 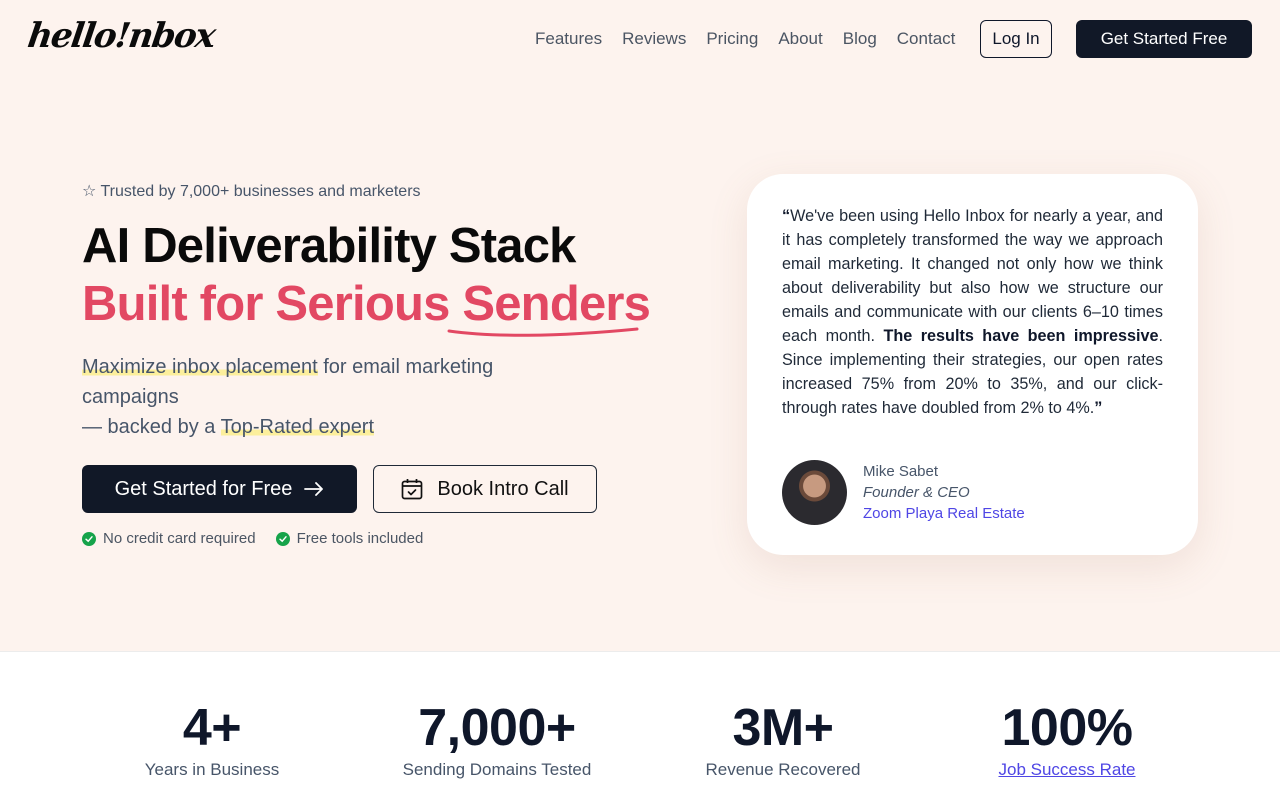 What do you see at coordinates (1021, 336) in the screenshot?
I see `quote-text-bold: The results have been impressive` at bounding box center [1021, 336].